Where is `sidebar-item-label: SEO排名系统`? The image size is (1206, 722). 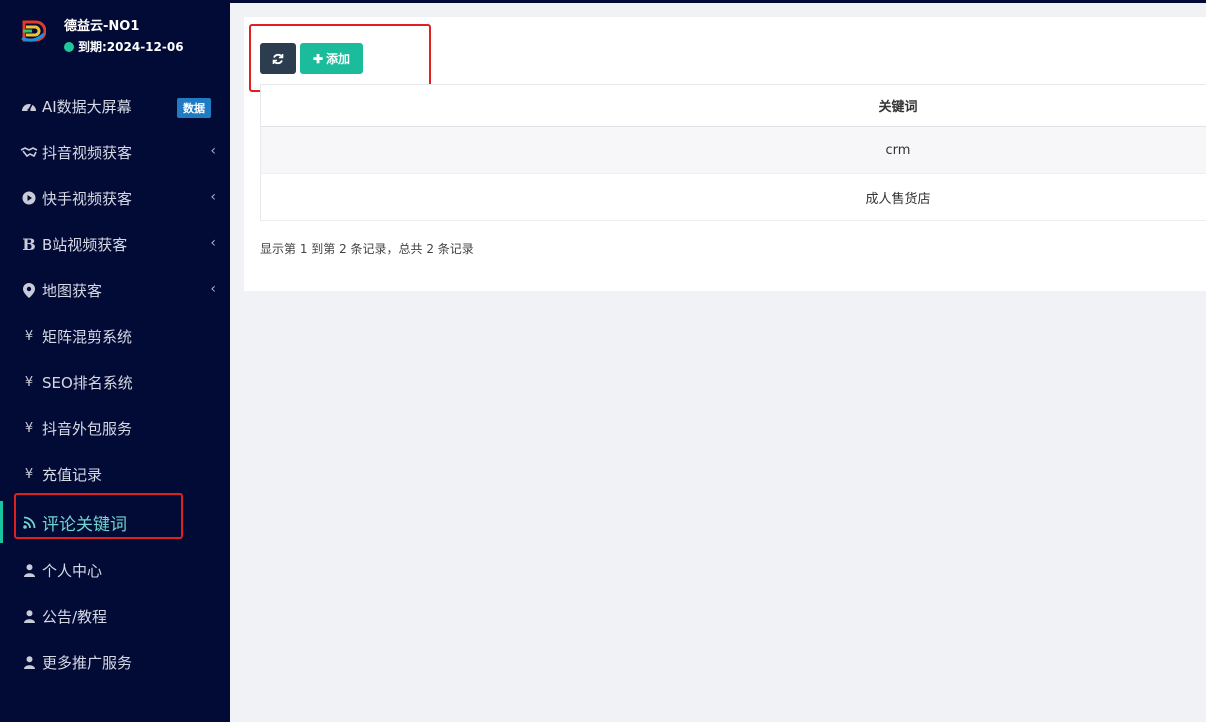 sidebar-item-label: SEO排名系统 is located at coordinates (87, 382).